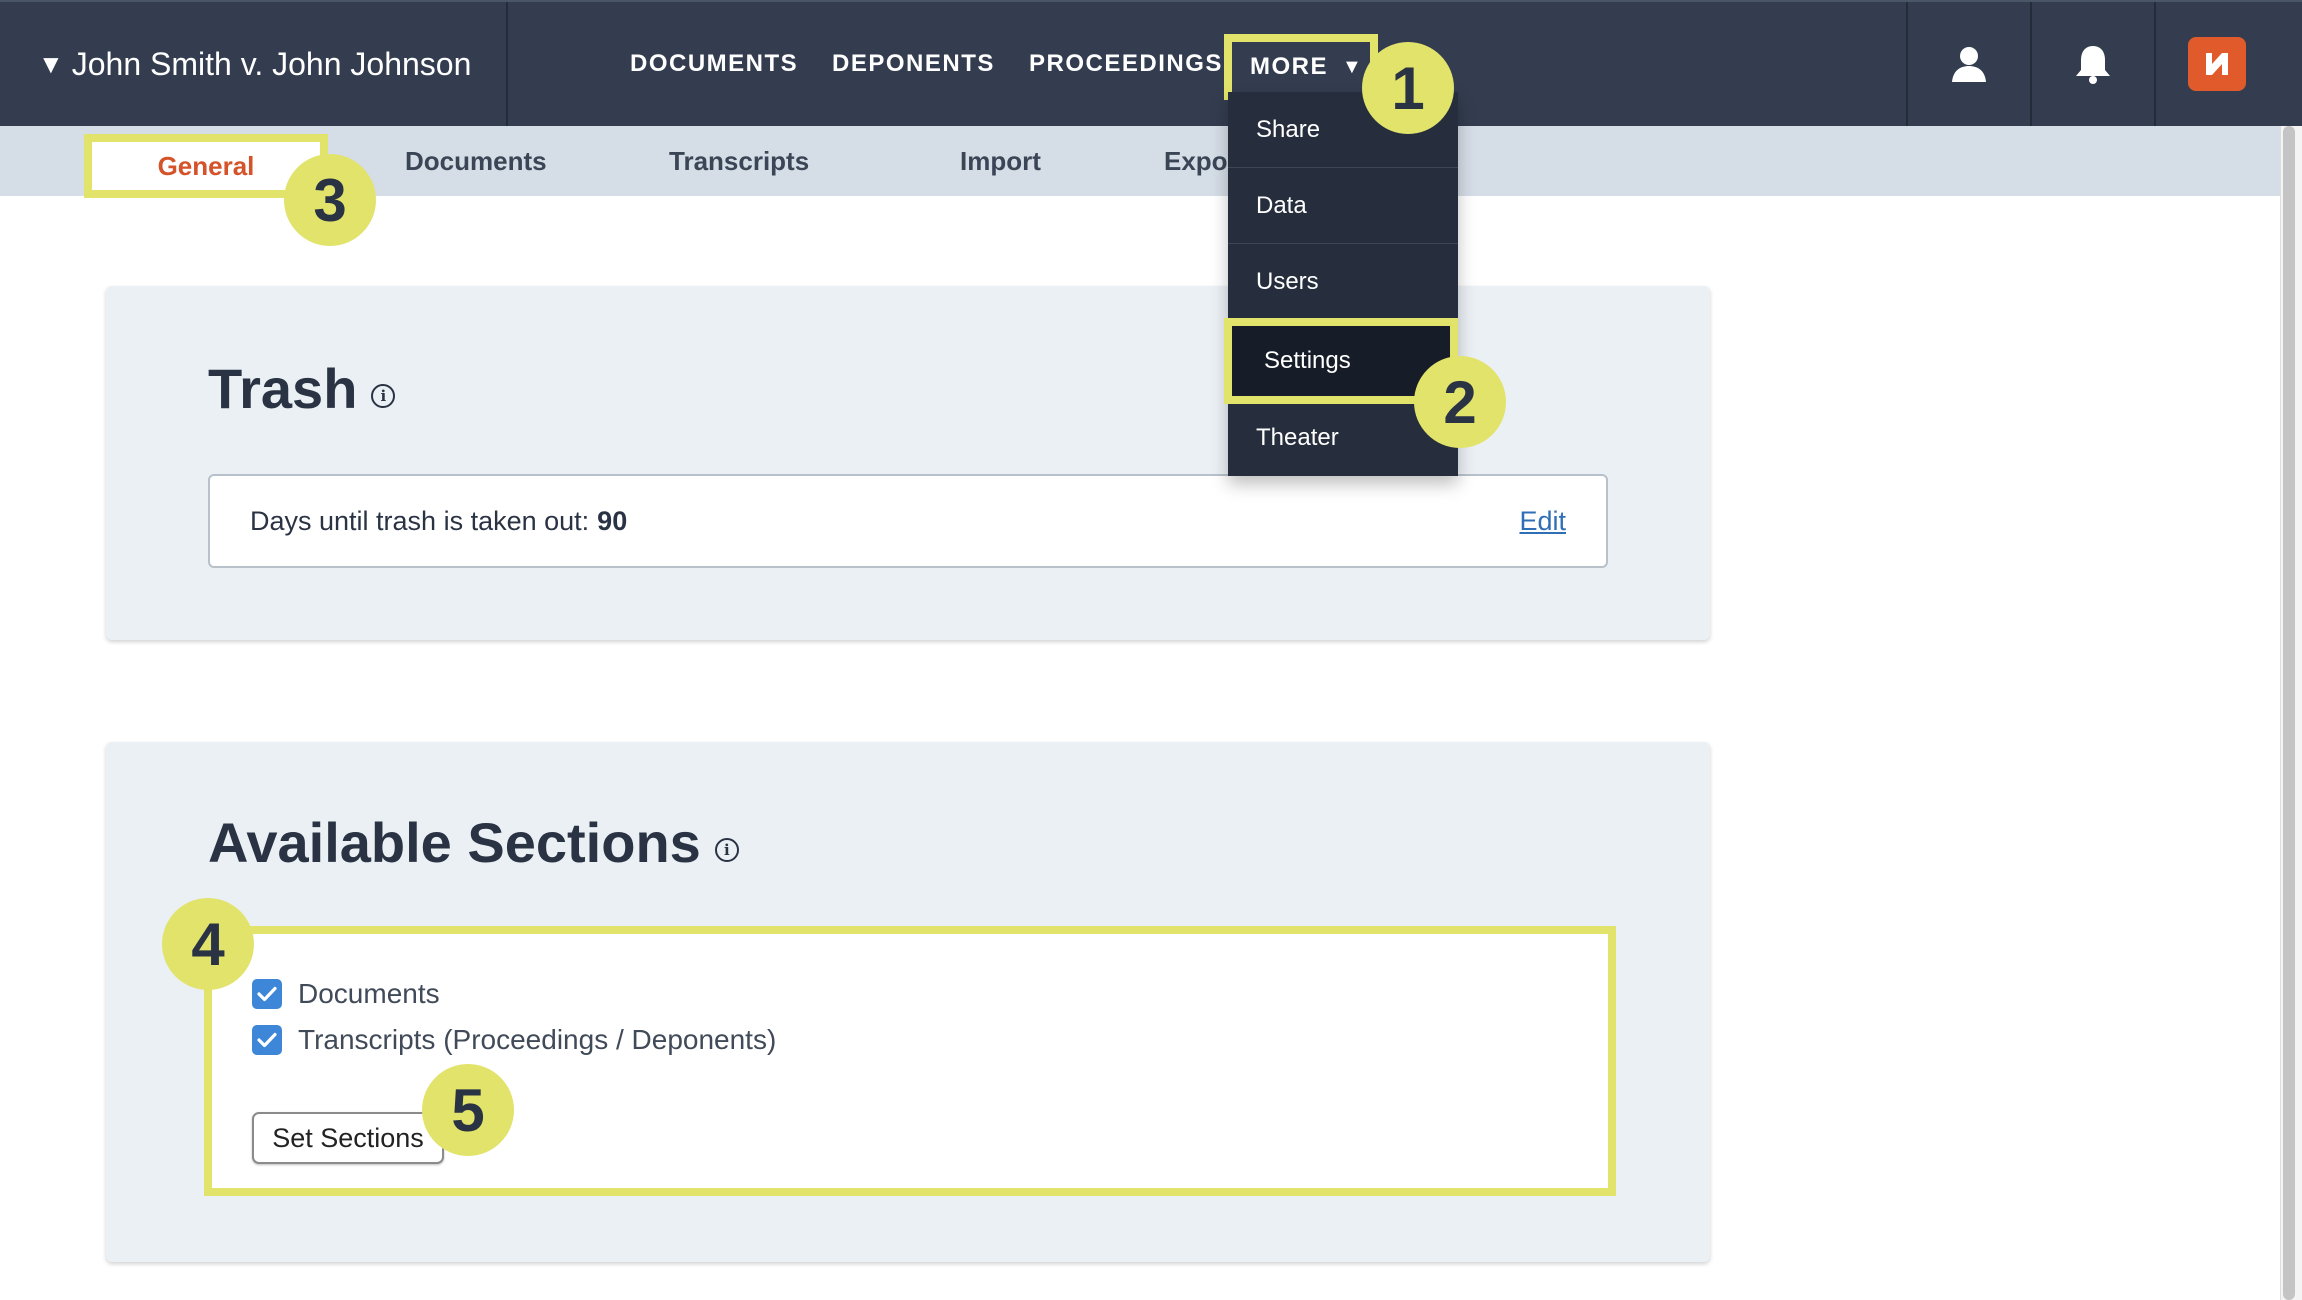 The width and height of the screenshot is (2302, 1300). What do you see at coordinates (51, 63) in the screenshot?
I see `case-caret-icon: ▼` at bounding box center [51, 63].